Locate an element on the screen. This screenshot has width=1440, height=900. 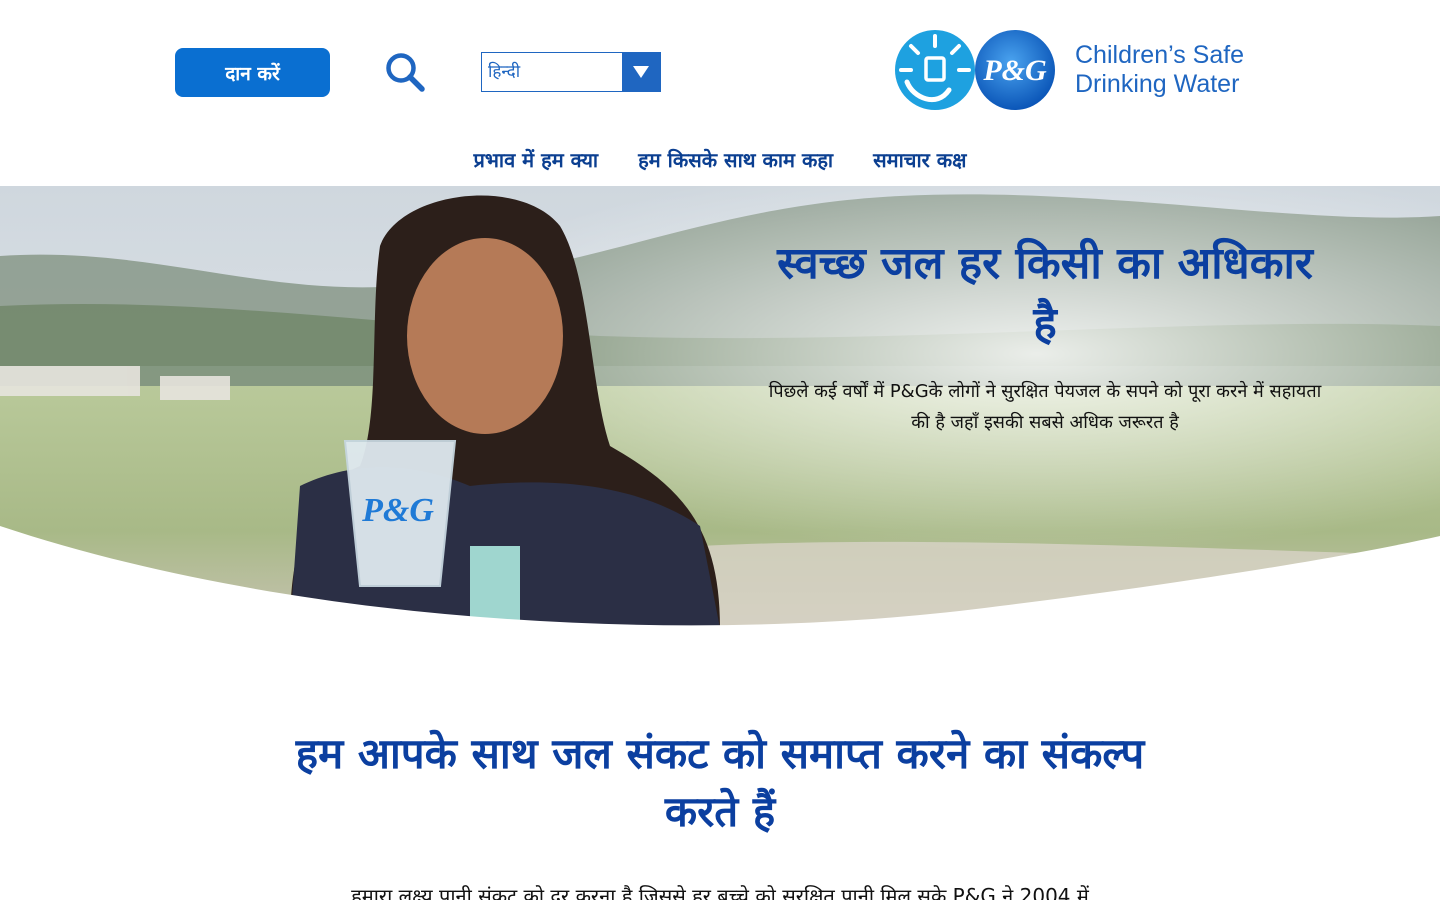
svg-text: P&G is located at coordinates (397, 510).